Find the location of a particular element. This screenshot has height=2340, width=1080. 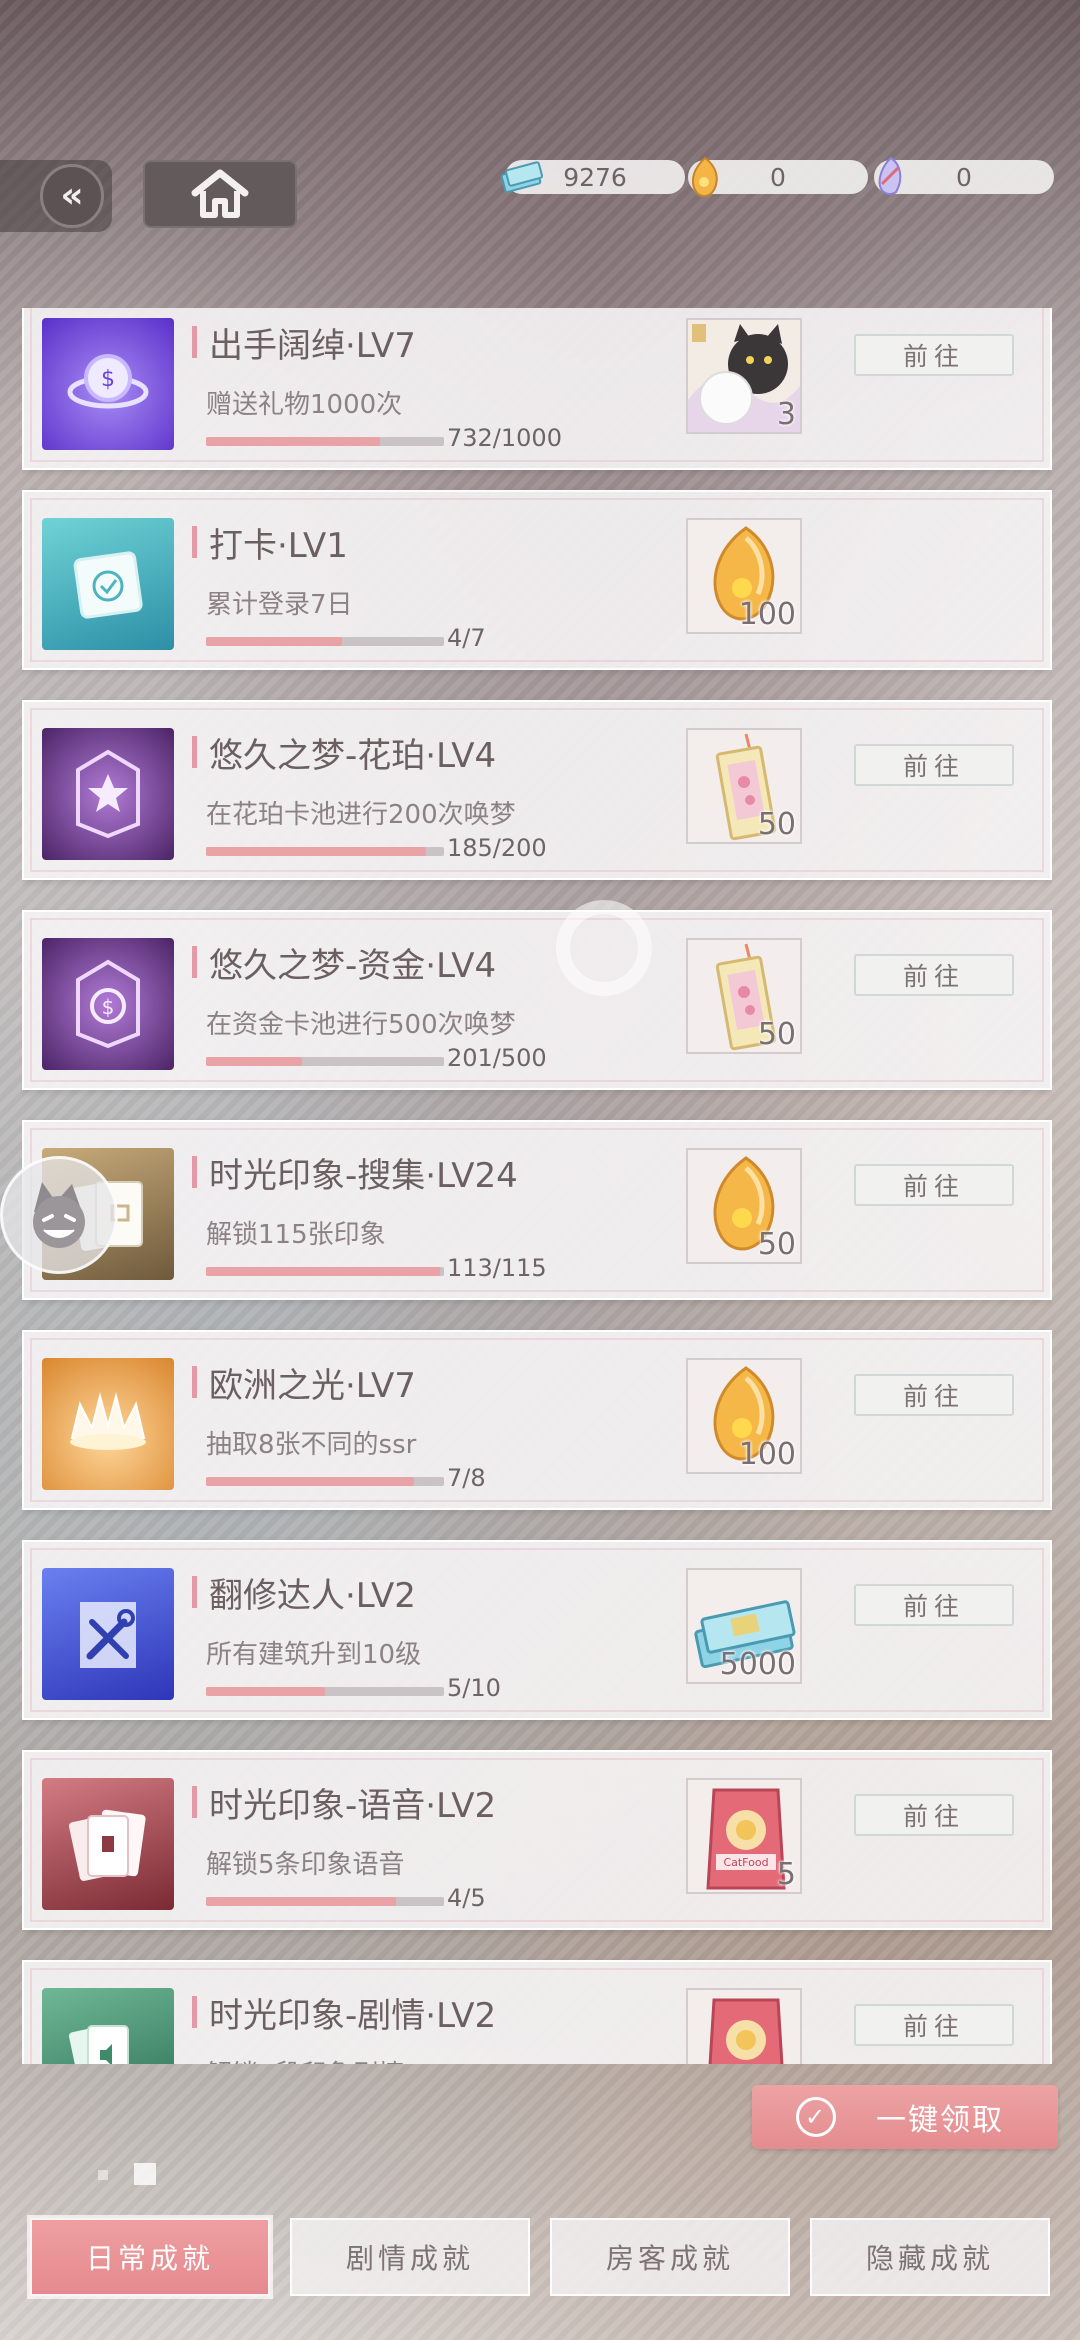

achievement-card: 悠久之梦-花珀·LV4 在花珀卡池进行200次唤梦 185/200 50 前往 is located at coordinates (537, 790).